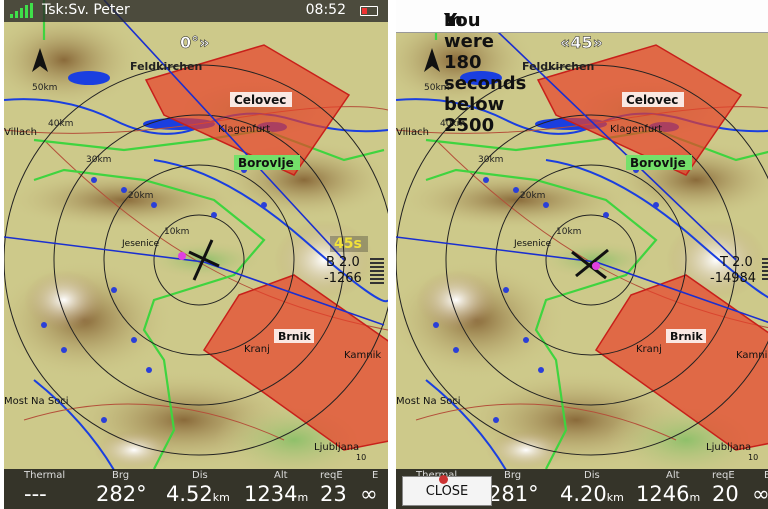 This screenshot has height=509, width=768. I want to click on clock-time: 08:52, so click(325, 10).